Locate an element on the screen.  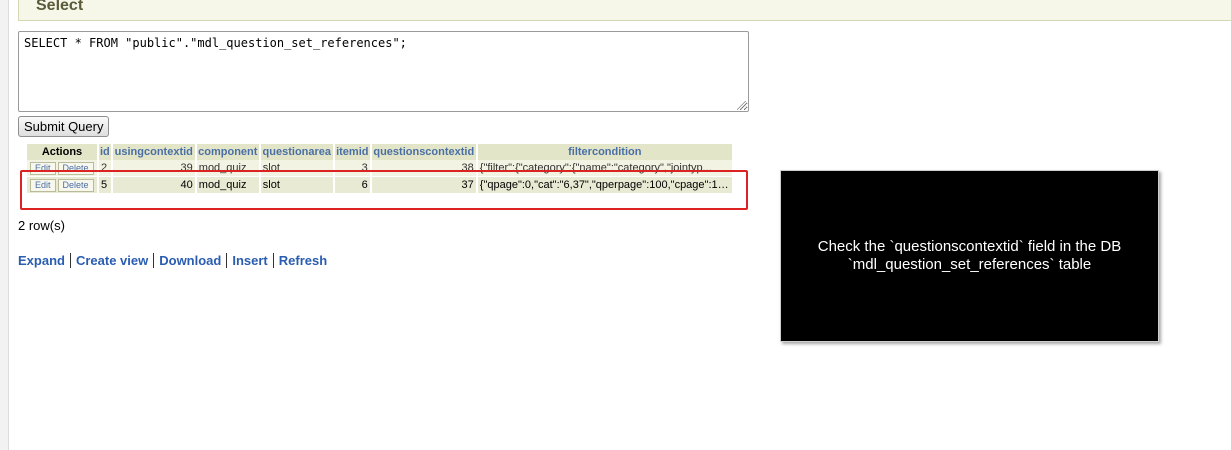
submit-query-button: Submit Query is located at coordinates (64, 126).